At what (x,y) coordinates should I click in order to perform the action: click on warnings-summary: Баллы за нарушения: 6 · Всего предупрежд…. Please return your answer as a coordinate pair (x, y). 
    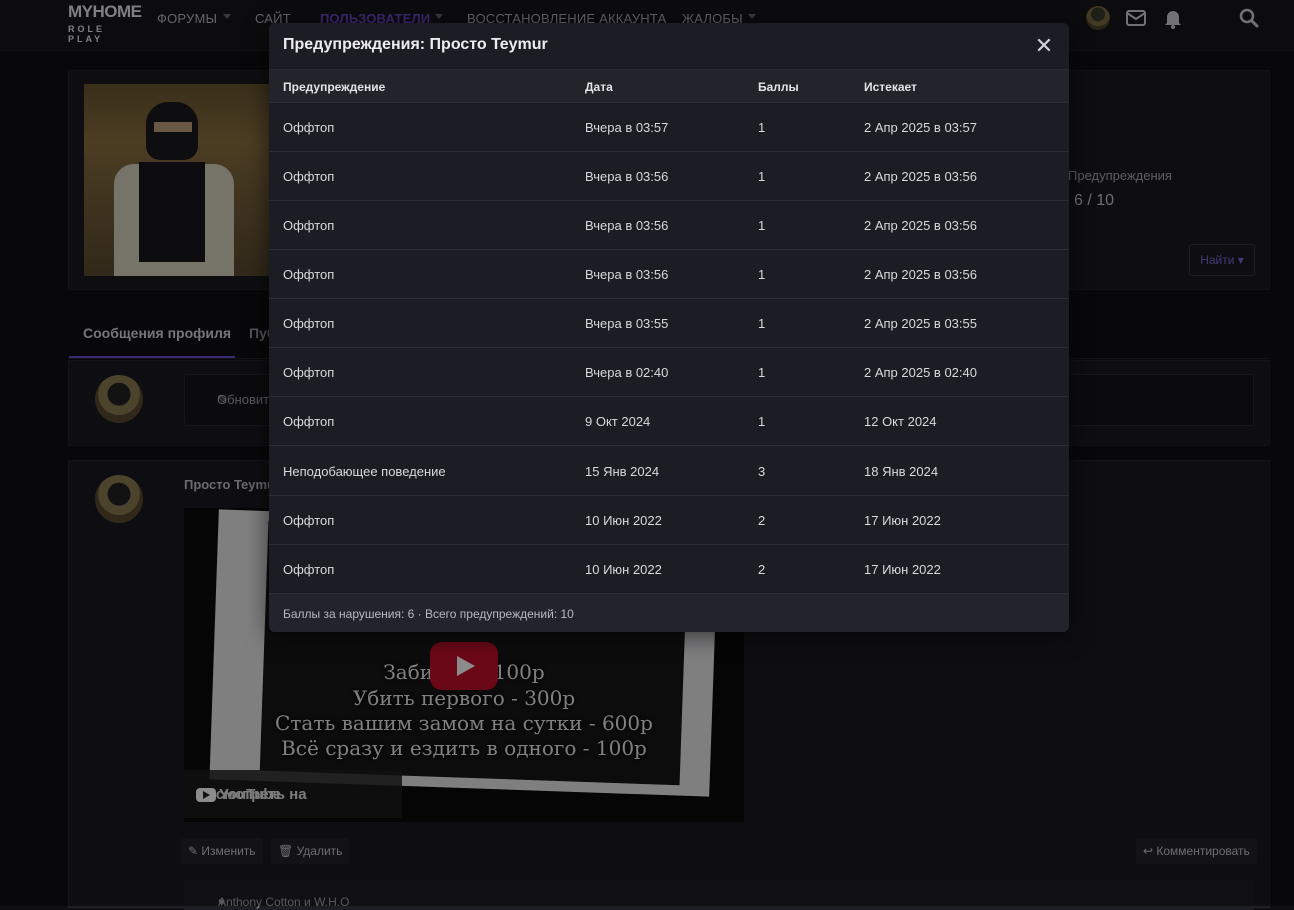
    Looking at the image, I should click on (428, 614).